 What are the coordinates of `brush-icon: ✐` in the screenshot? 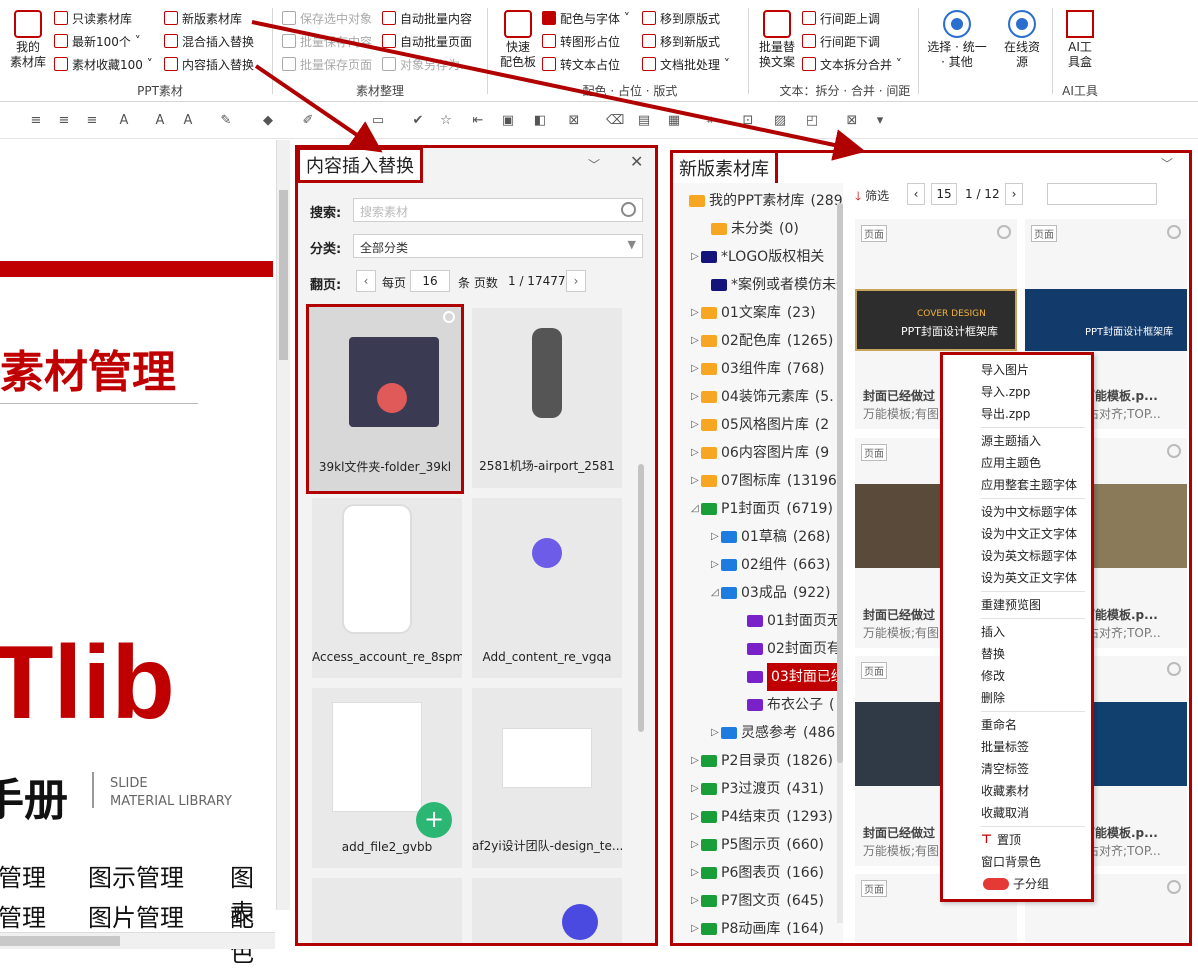 It's located at (308, 121).